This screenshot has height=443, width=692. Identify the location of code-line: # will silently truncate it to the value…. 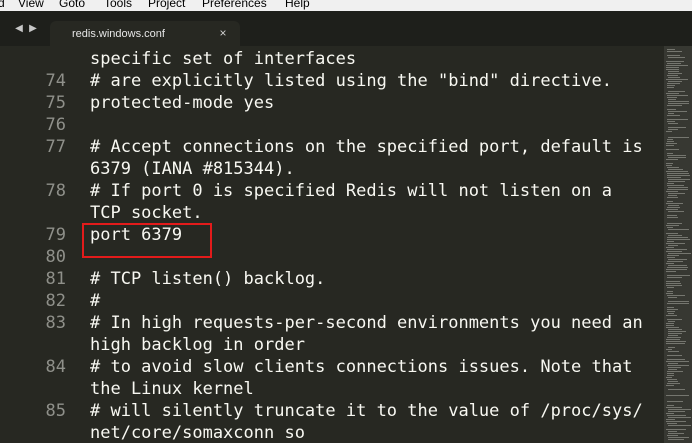
(366, 411).